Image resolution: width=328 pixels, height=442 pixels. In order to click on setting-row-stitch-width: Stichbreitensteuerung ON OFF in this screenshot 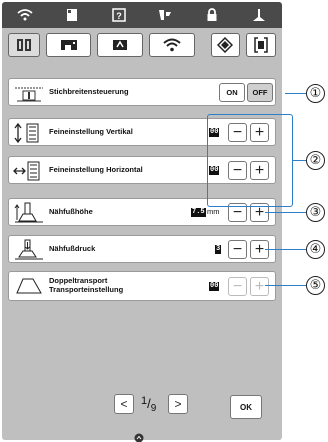, I will do `click(142, 92)`.